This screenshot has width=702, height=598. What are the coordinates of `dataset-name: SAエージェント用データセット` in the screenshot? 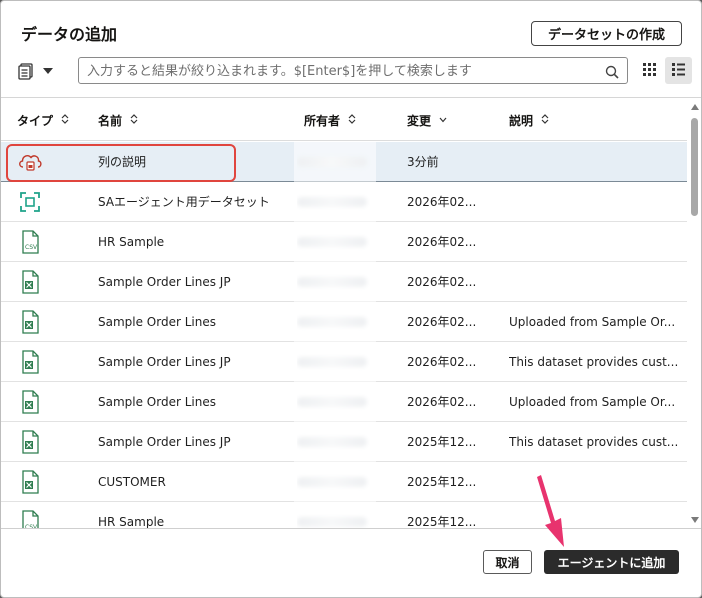 It's located at (184, 202).